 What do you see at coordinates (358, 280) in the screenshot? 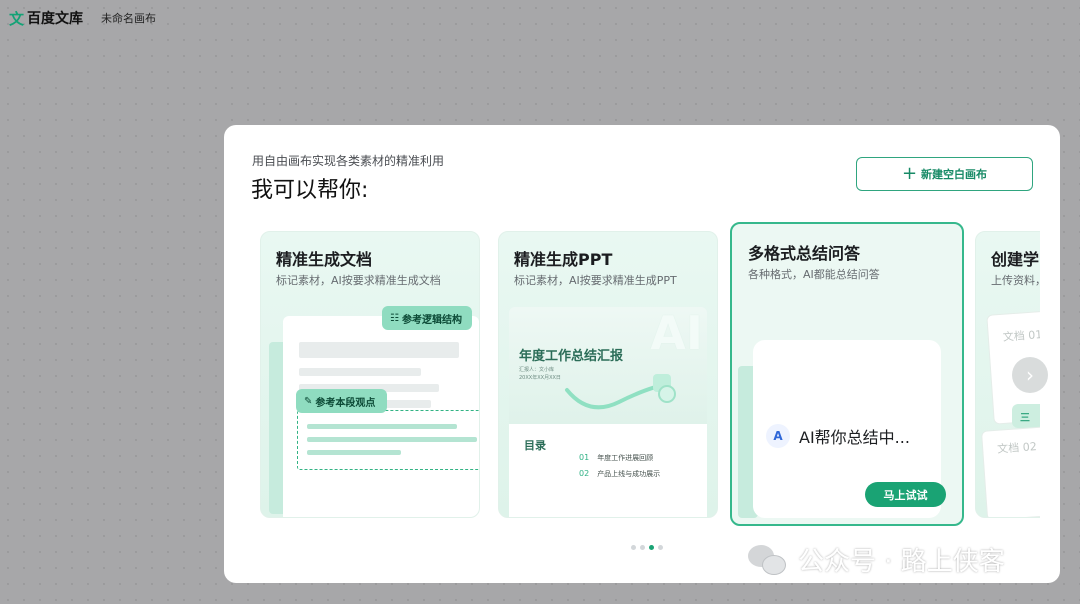
I see `card-desc: 标记素材，AI按要求精准生成文档` at bounding box center [358, 280].